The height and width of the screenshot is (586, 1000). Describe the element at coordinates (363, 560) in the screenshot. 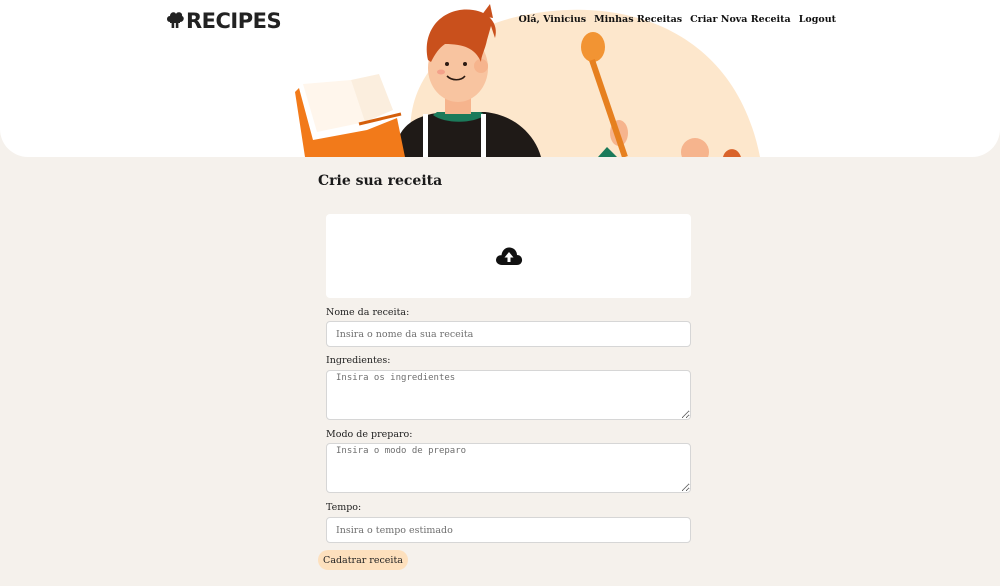

I see `submit-recipe-button: Cadatrar receita` at that location.